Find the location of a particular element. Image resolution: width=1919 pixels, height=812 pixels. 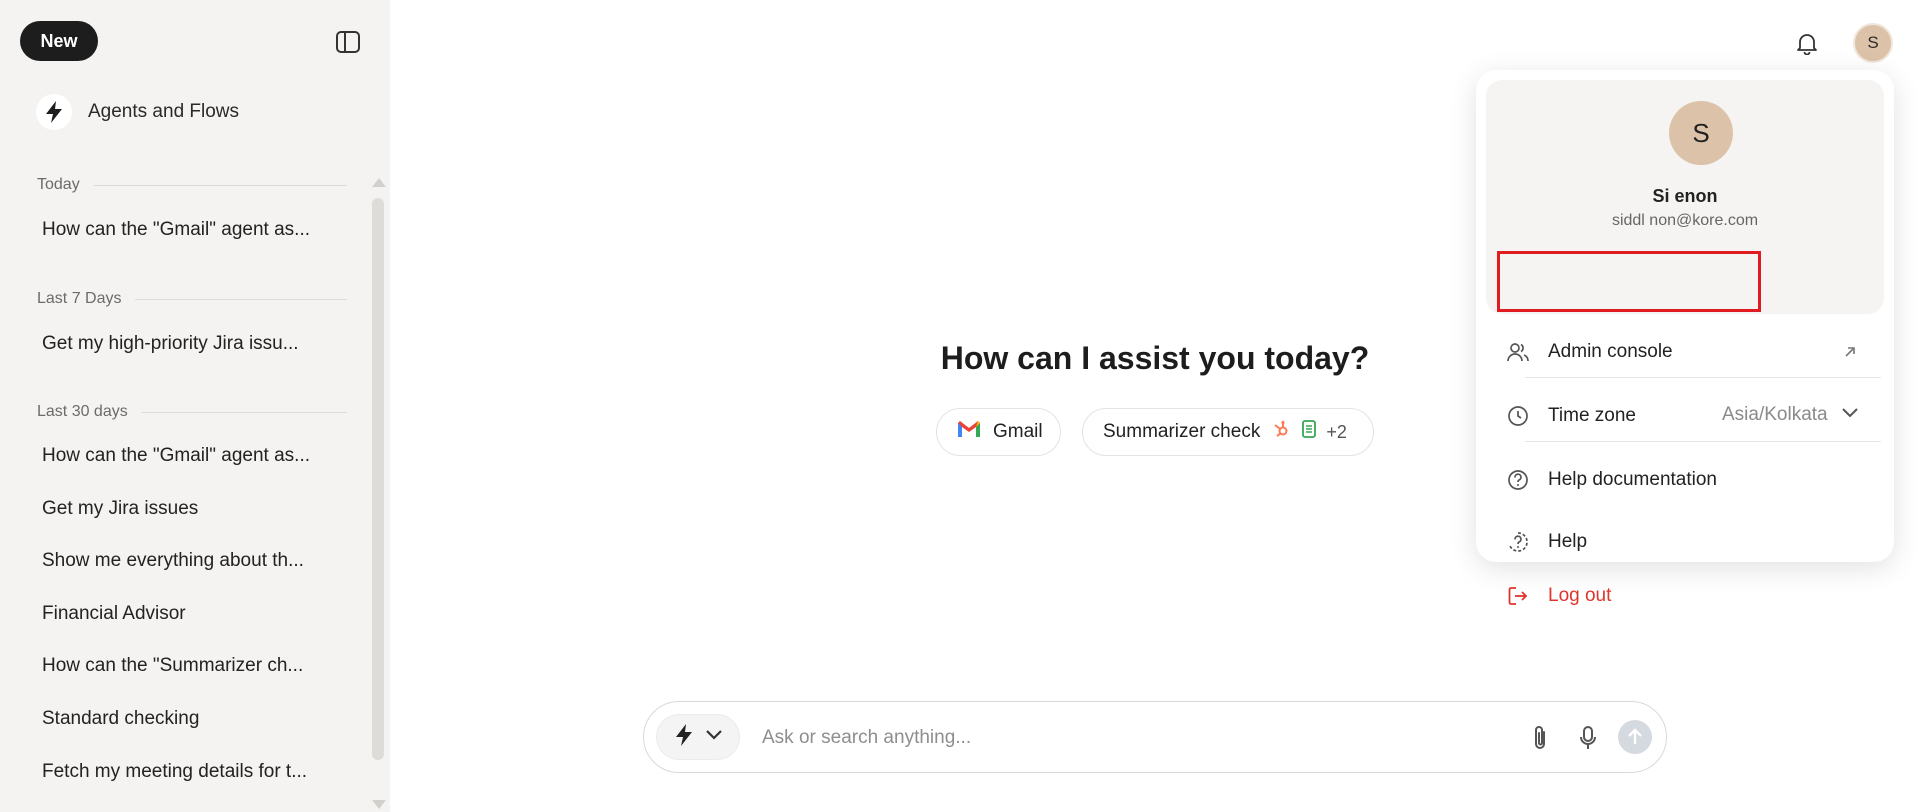

external-link-icon is located at coordinates (1850, 352).